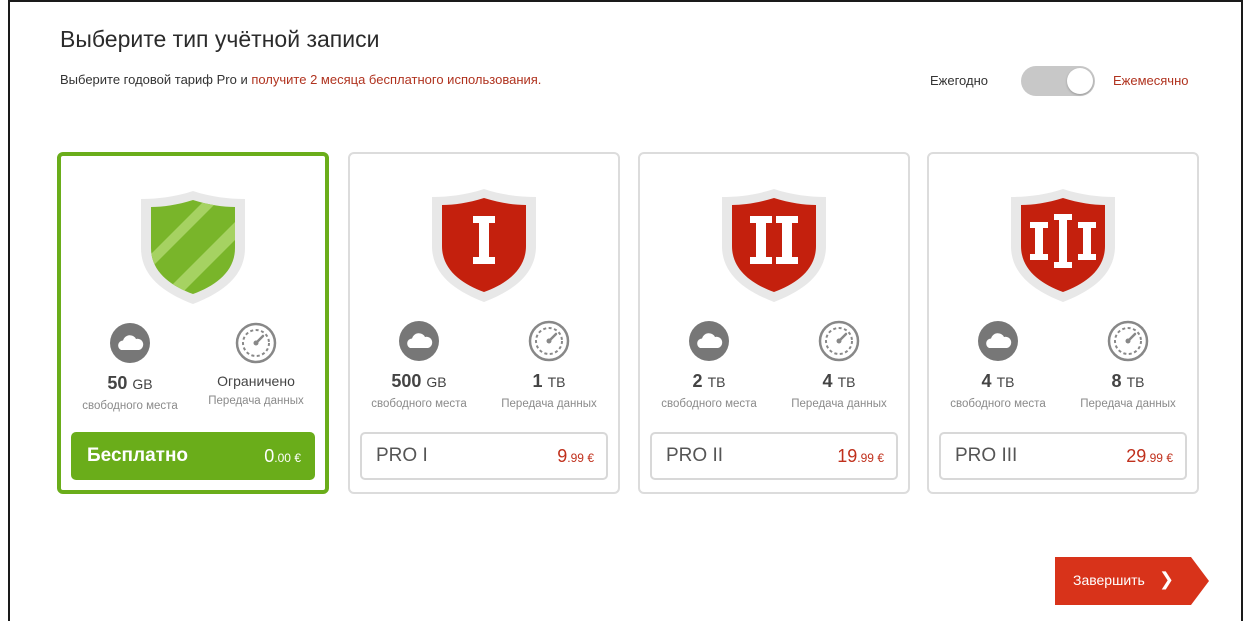 The image size is (1247, 621). Describe the element at coordinates (839, 365) in the screenshot. I see `transfer-stat: 4 ТВ Передача данных` at that location.